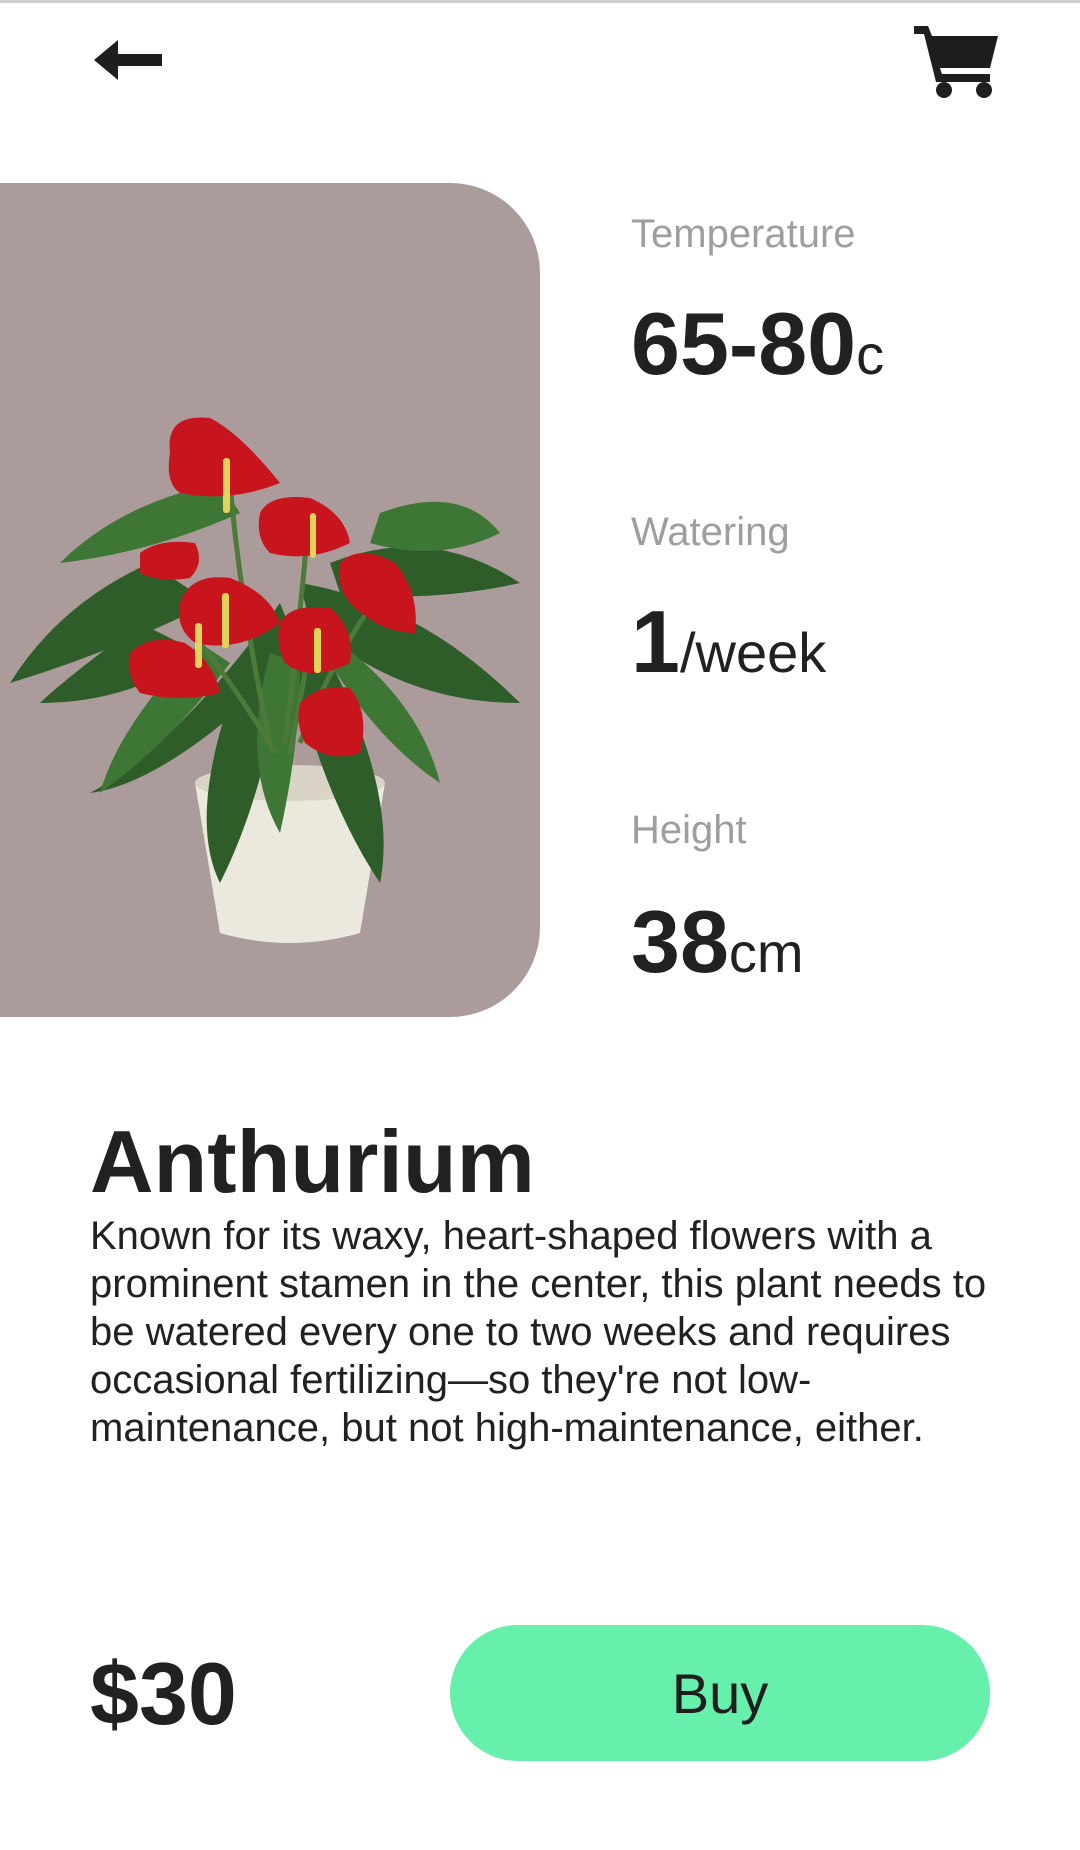 The image size is (1080, 1850). What do you see at coordinates (710, 532) in the screenshot?
I see `watering-label: Watering` at bounding box center [710, 532].